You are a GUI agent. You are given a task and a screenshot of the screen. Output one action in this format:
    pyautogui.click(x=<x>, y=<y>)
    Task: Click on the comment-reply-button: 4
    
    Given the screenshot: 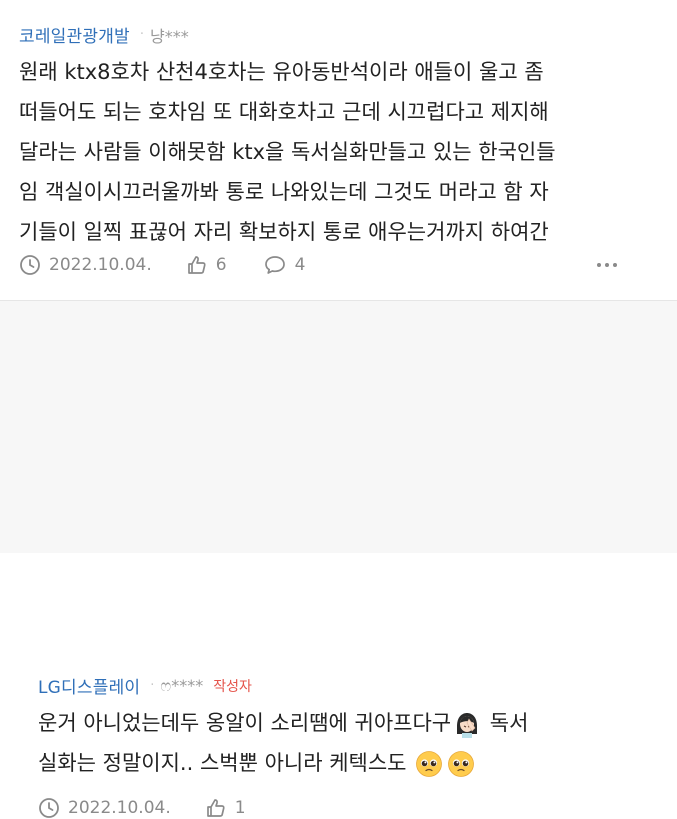 What is the action you would take?
    pyautogui.click(x=284, y=265)
    